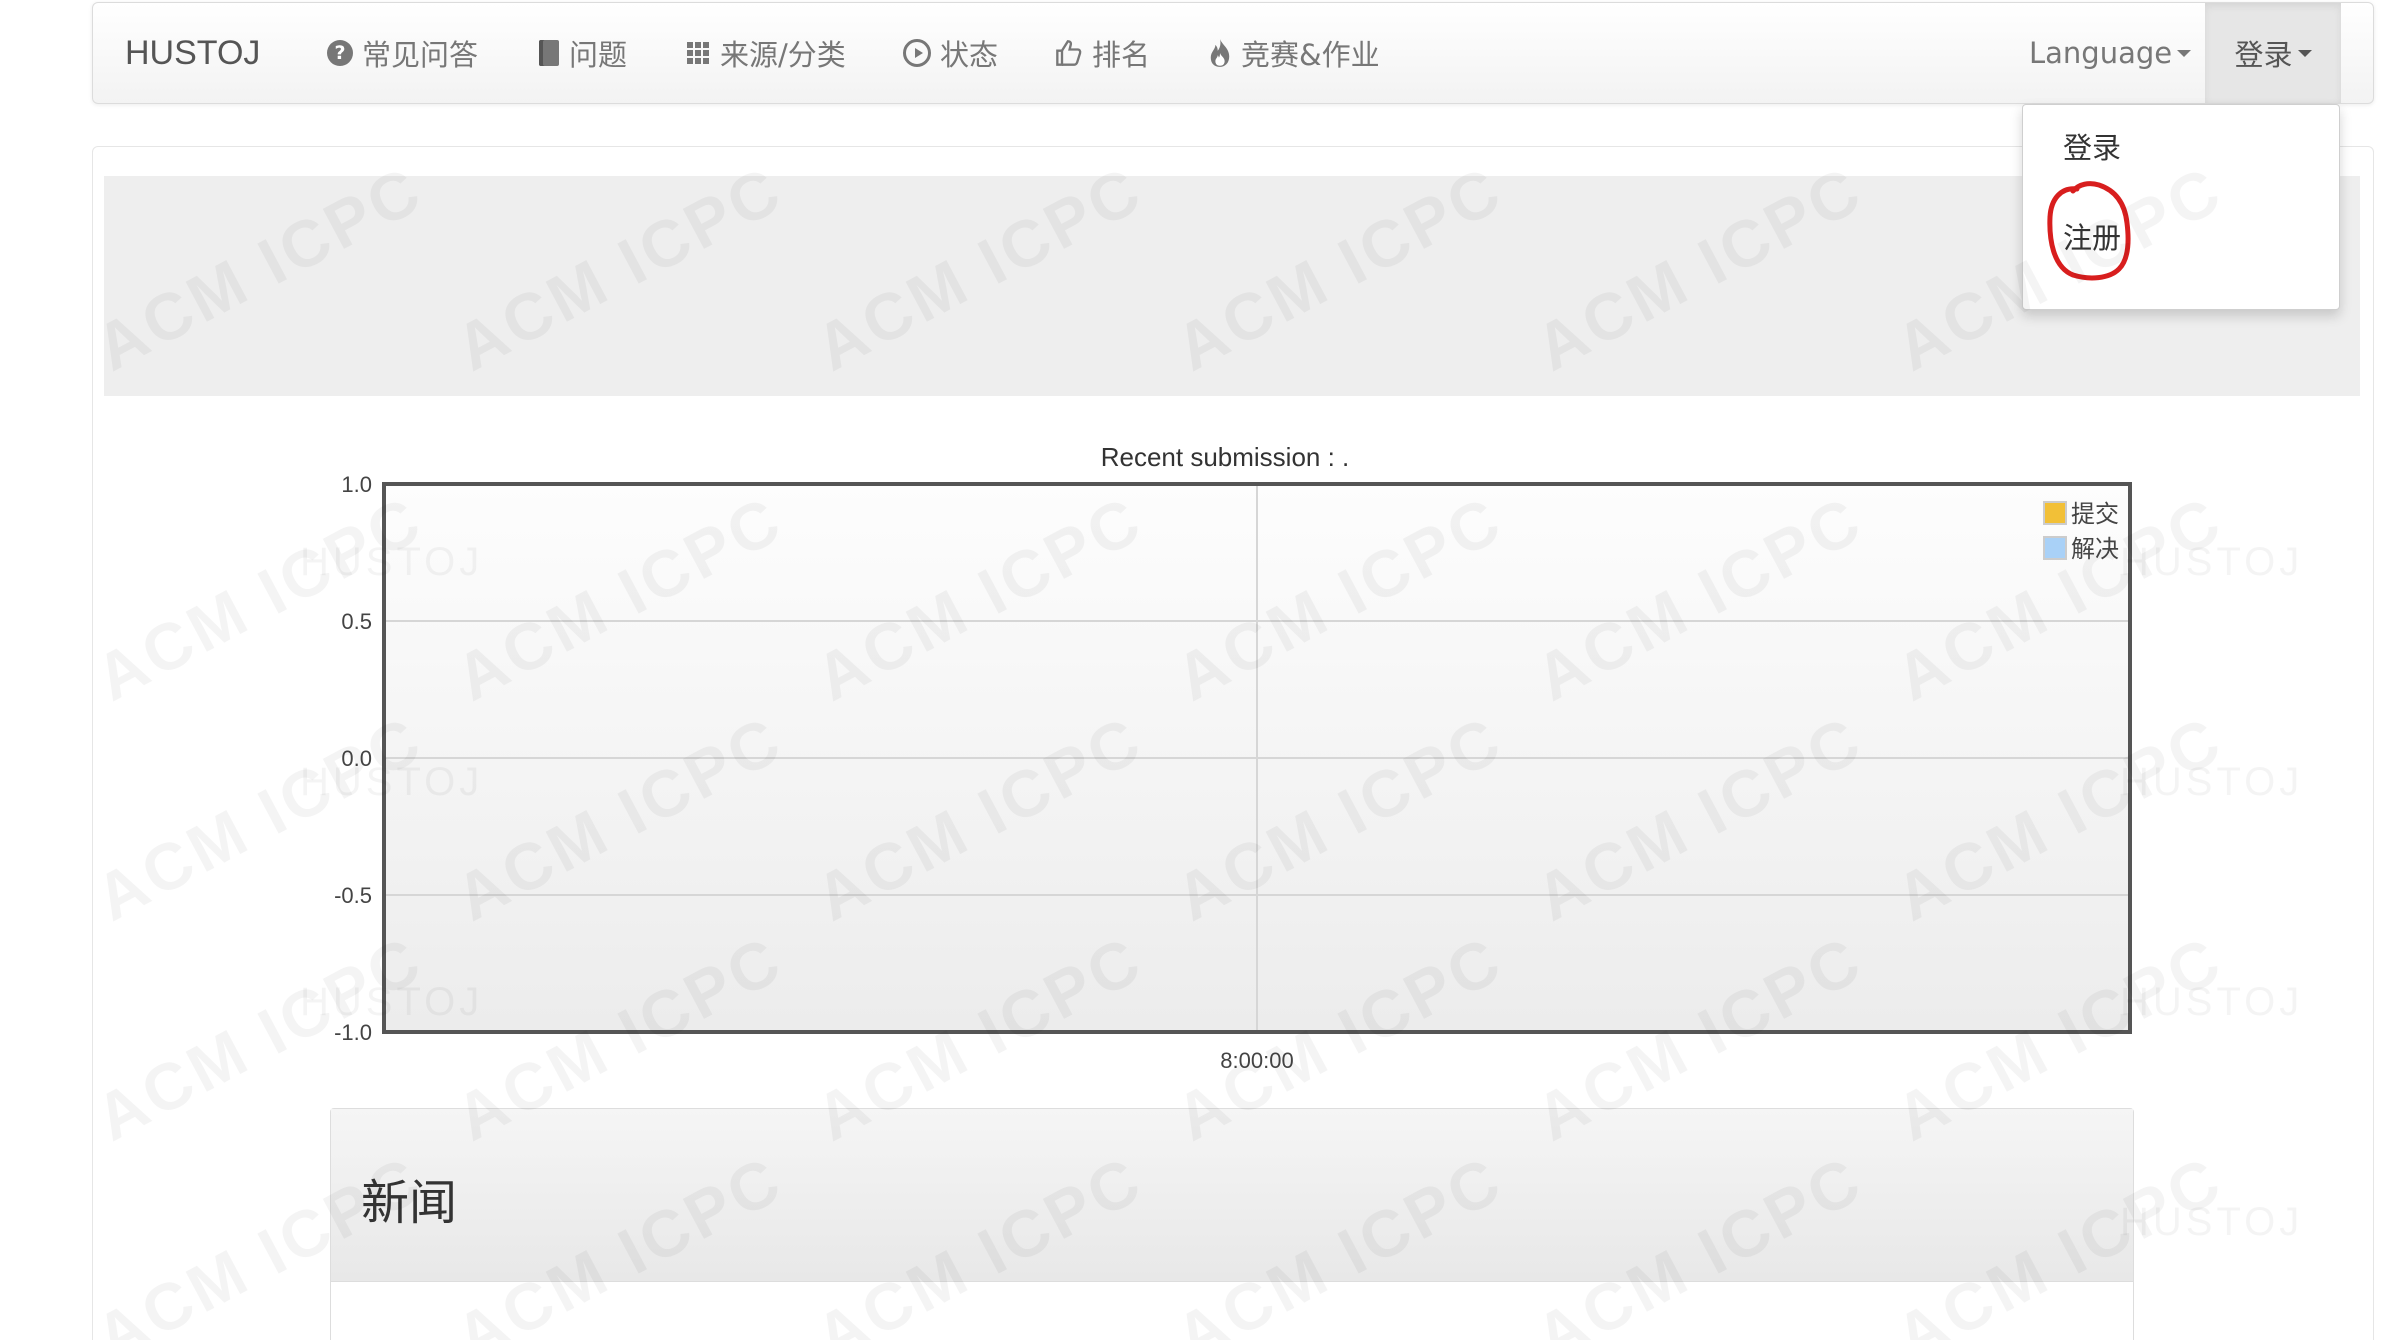 This screenshot has width=2406, height=1340. Describe the element at coordinates (2095, 549) in the screenshot. I see `legend-label: 解决` at that location.